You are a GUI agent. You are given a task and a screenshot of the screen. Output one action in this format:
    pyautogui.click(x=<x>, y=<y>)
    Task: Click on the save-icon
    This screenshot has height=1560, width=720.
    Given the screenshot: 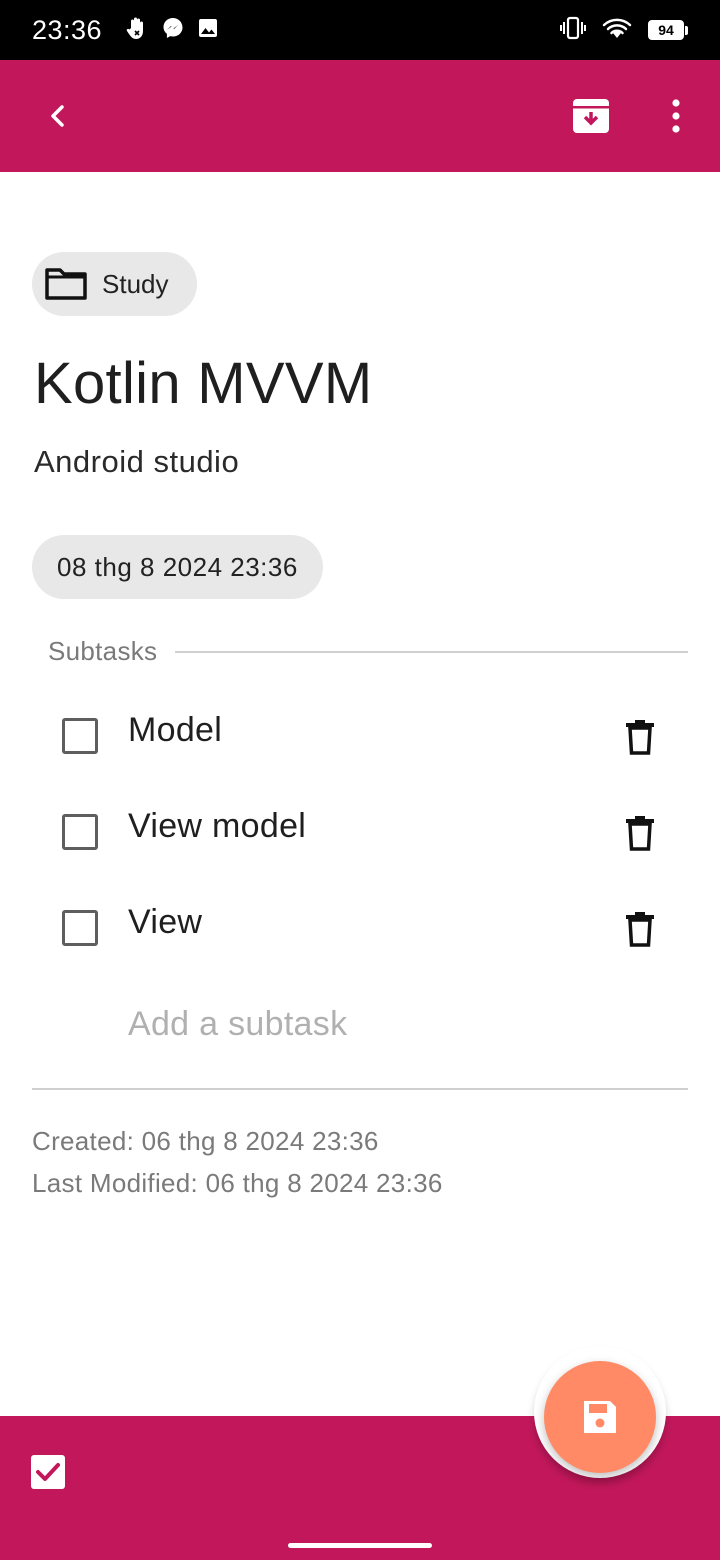 What is the action you would take?
    pyautogui.click(x=600, y=1417)
    